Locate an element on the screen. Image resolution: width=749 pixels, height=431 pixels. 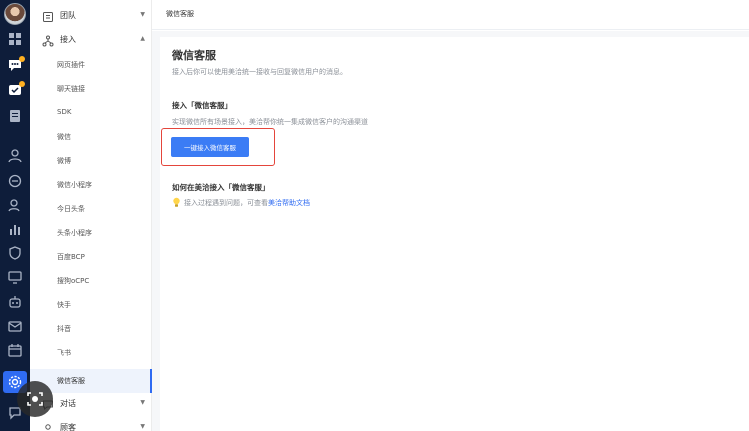
nav-item-label: 微博 is located at coordinates (64, 161).